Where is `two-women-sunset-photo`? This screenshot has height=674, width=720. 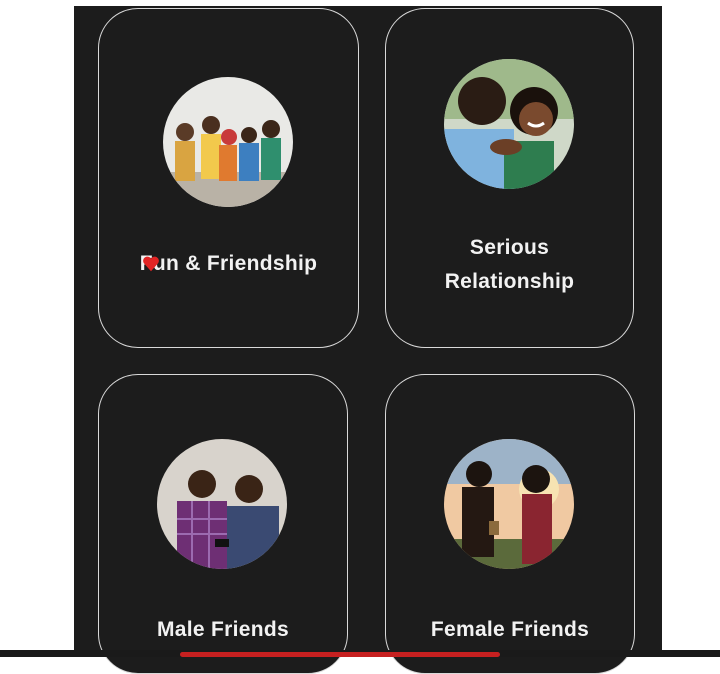
two-women-sunset-photo is located at coordinates (509, 504).